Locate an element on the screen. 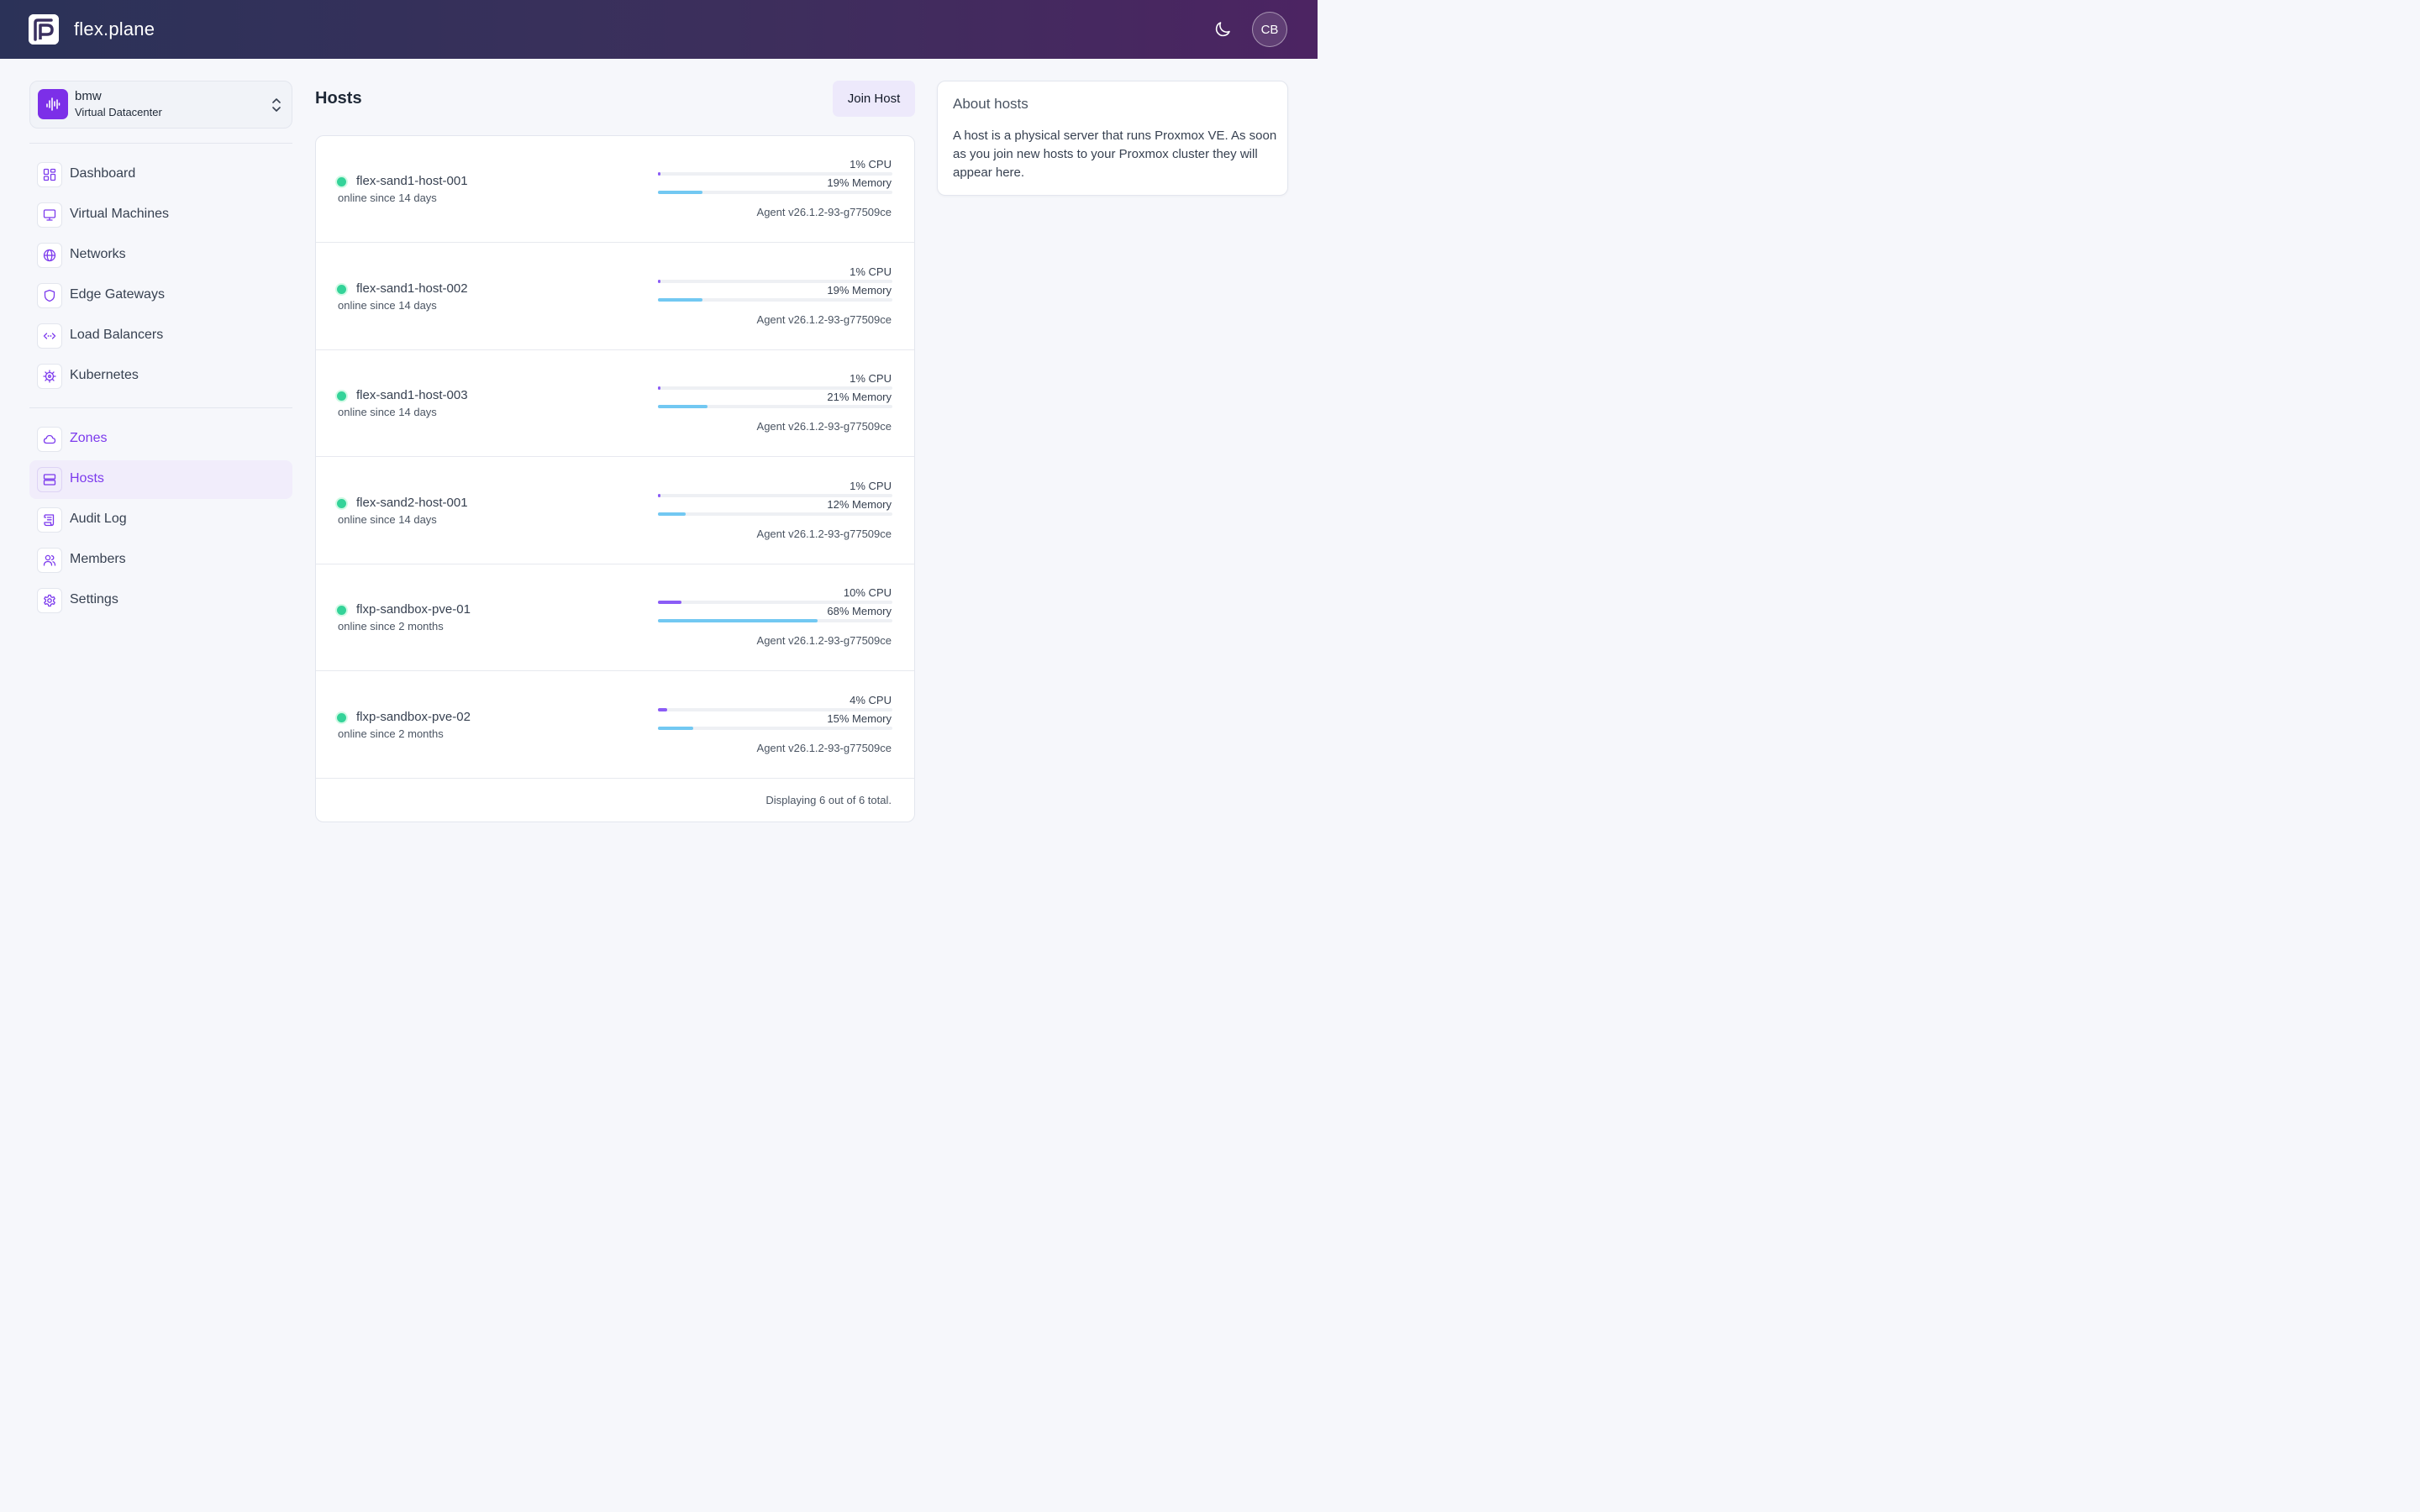  brand-name: flex.plane is located at coordinates (114, 29).